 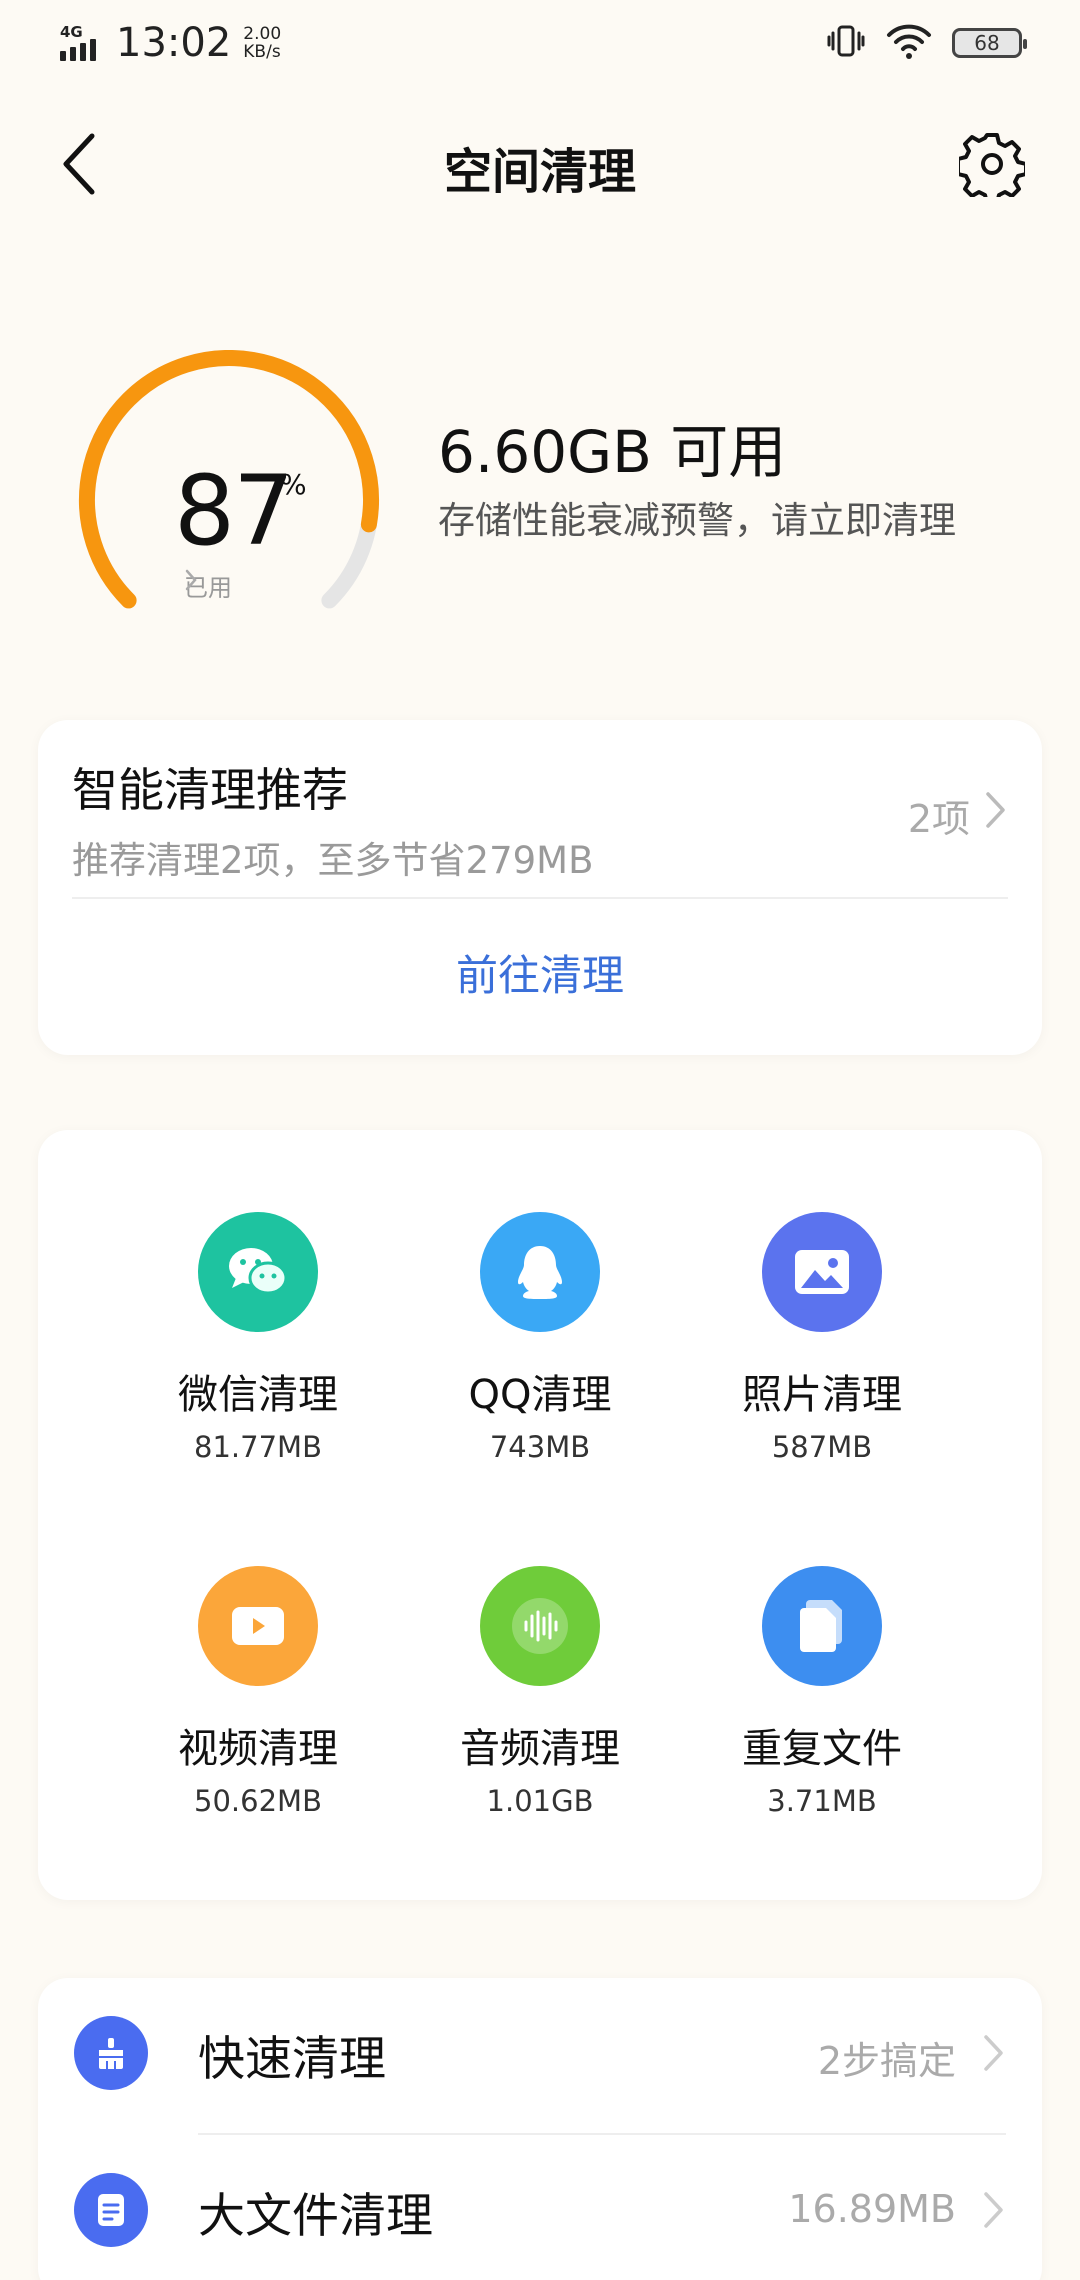 I want to click on category-label: 视频清理, so click(x=258, y=1749).